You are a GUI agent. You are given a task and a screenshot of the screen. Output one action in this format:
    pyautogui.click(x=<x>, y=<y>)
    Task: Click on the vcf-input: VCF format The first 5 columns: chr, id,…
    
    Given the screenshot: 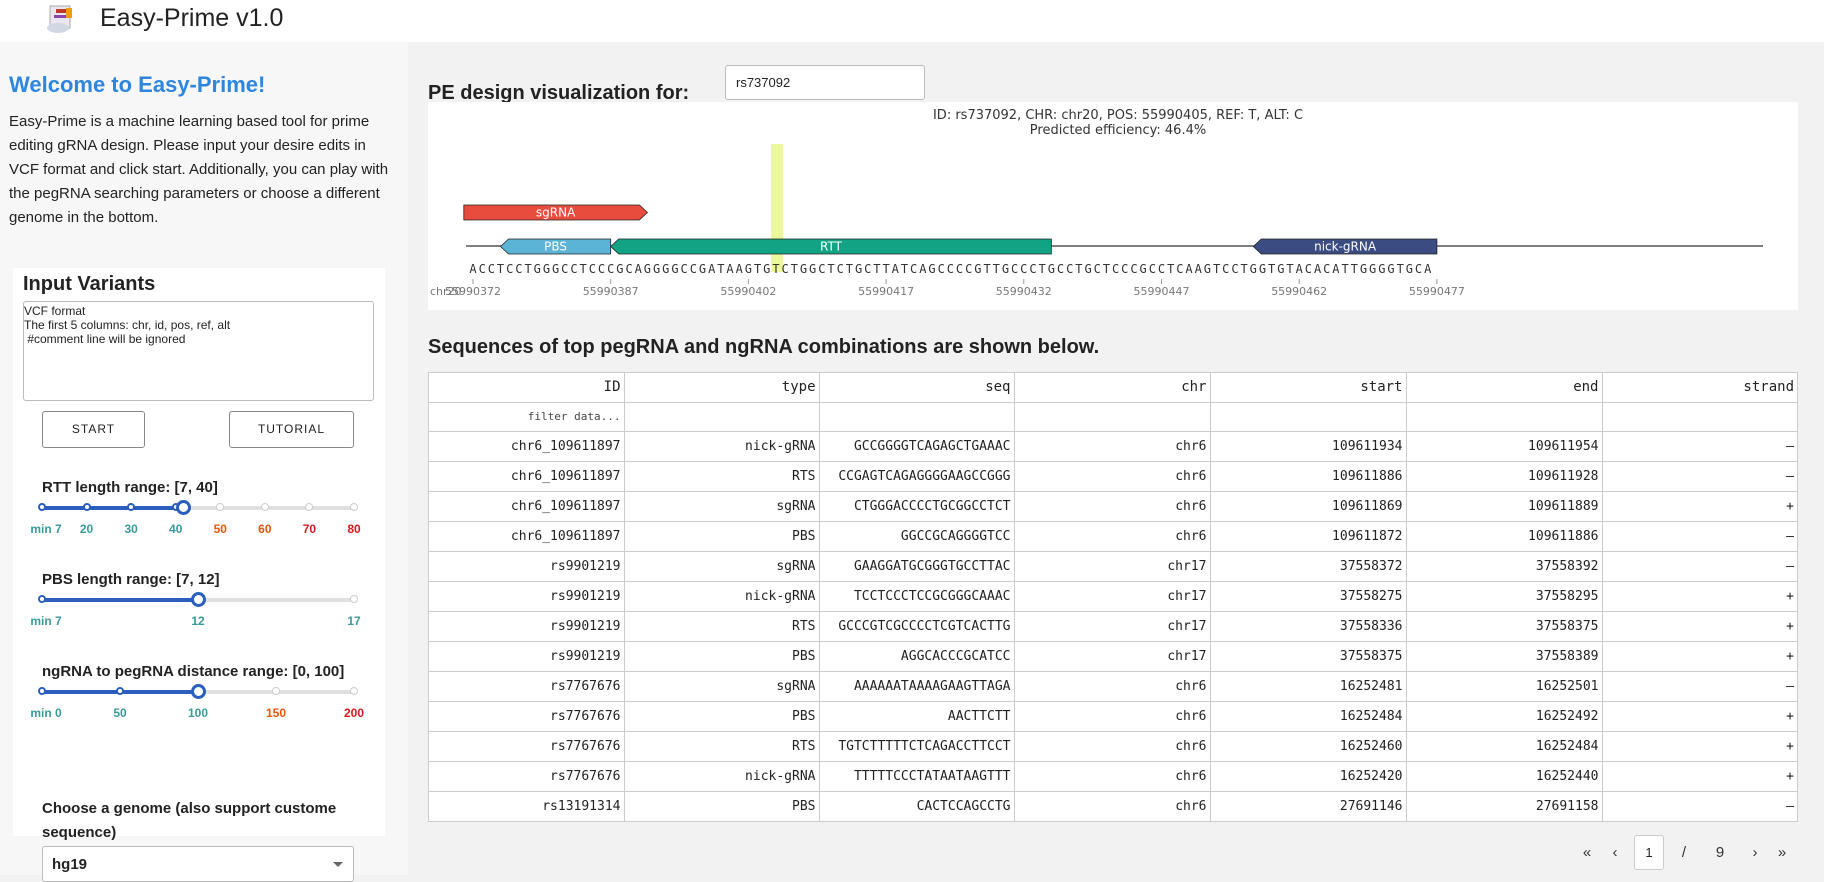 What is the action you would take?
    pyautogui.click(x=198, y=351)
    